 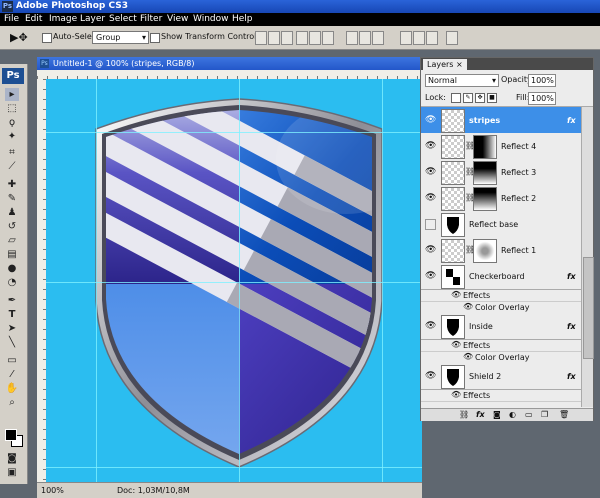 What do you see at coordinates (153, 490) in the screenshot?
I see `doc-size: Doc: 1,03M/10,8M` at bounding box center [153, 490].